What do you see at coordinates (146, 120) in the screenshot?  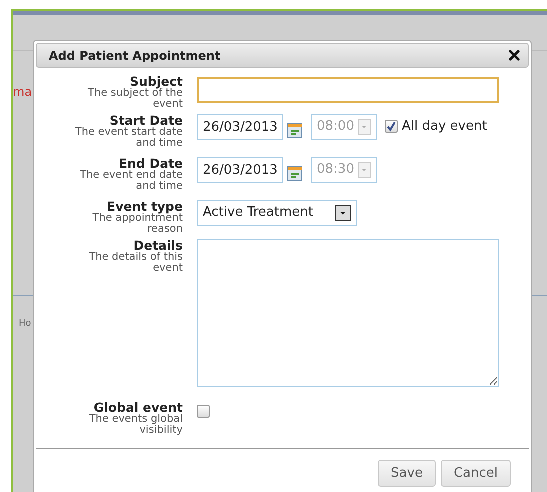 I see `field-label: Start Date` at bounding box center [146, 120].